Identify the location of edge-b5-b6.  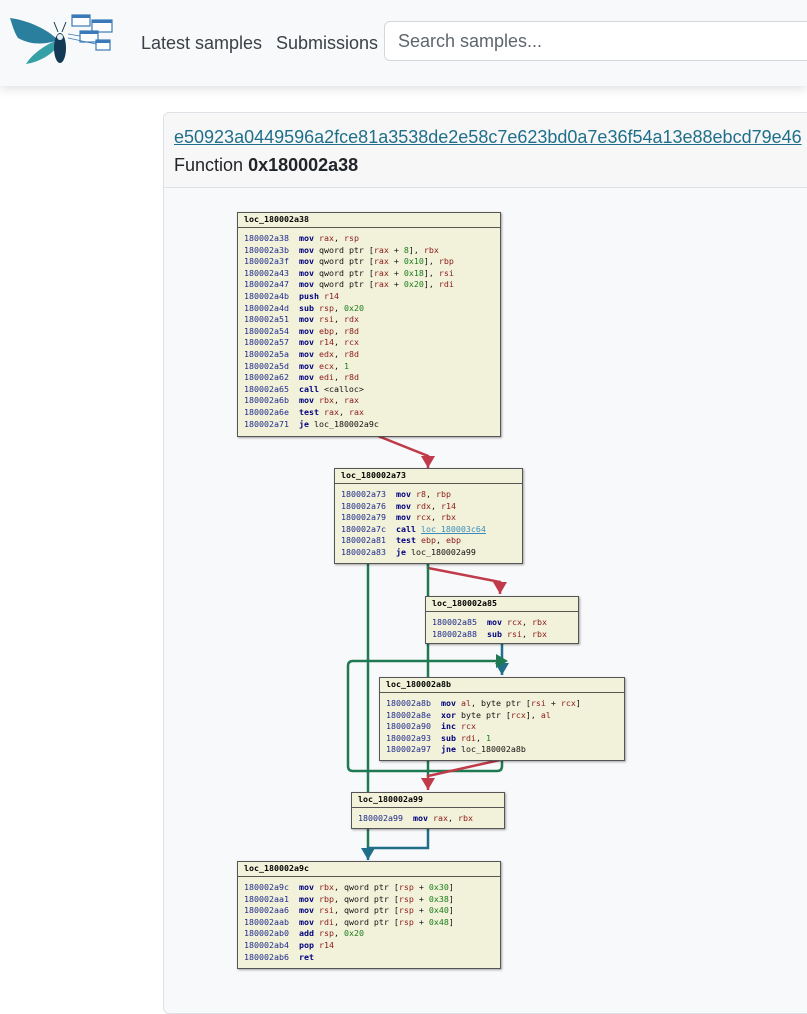
(395, 844).